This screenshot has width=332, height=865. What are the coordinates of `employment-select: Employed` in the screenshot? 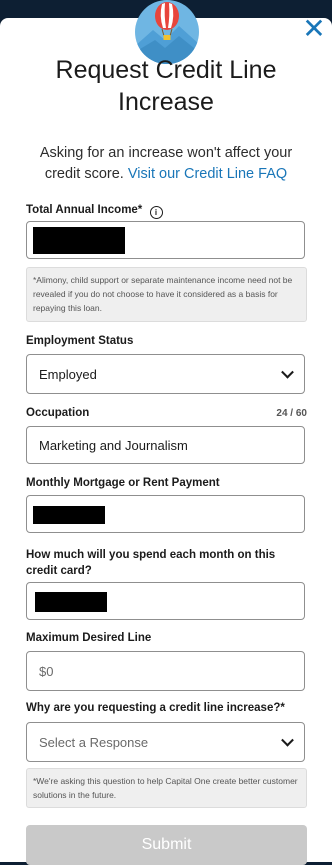 It's located at (165, 374).